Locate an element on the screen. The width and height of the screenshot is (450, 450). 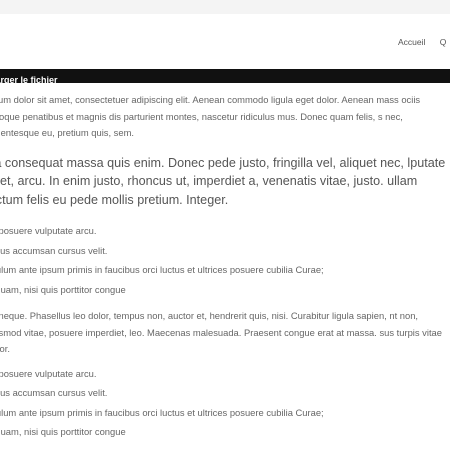
top-band is located at coordinates (225, 7).